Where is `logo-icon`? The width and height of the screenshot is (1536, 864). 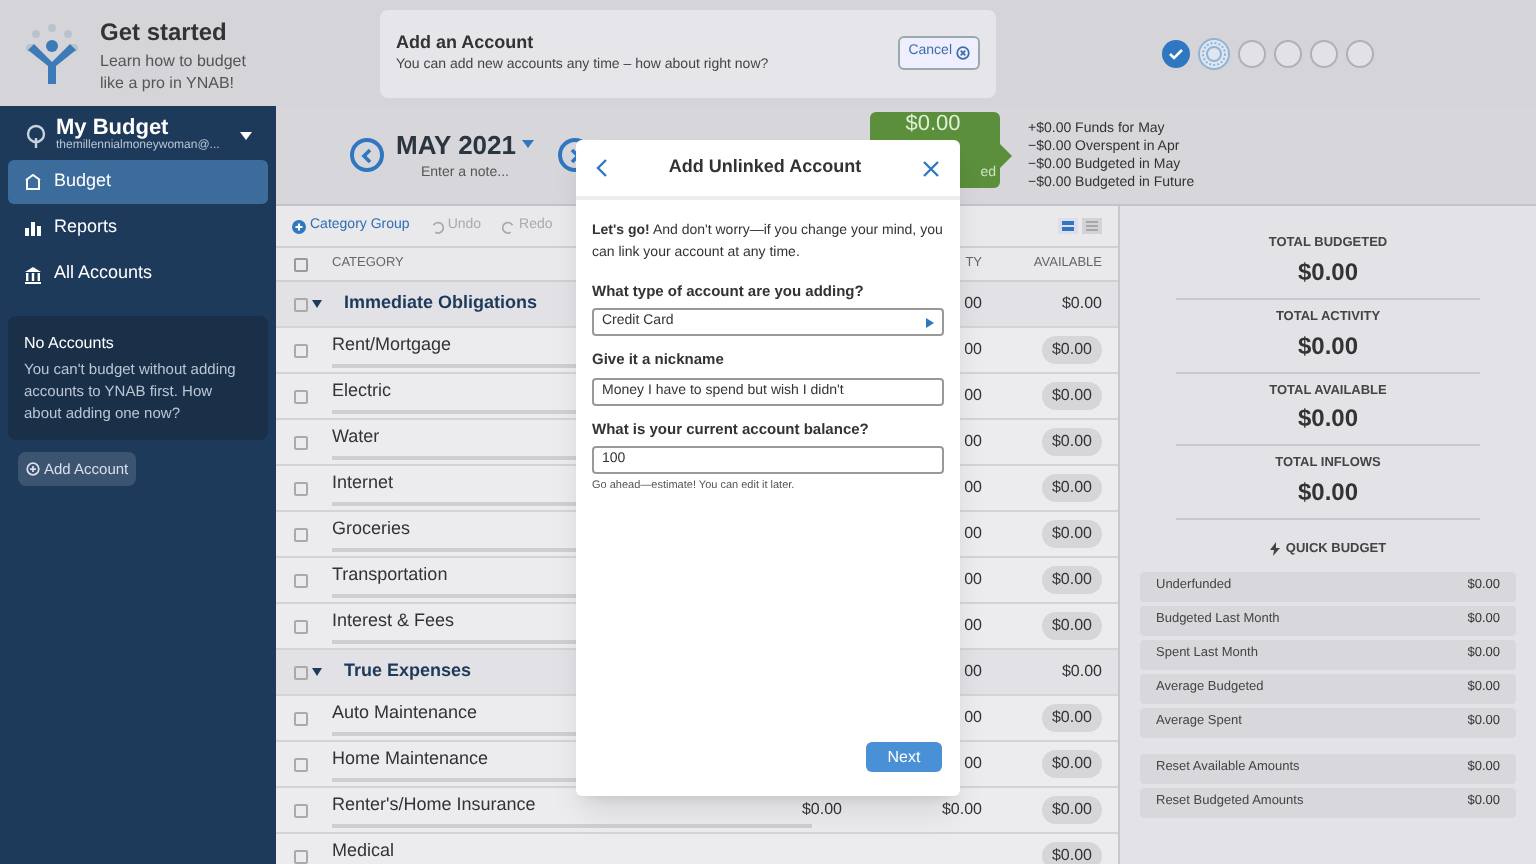
logo-icon is located at coordinates (52, 53).